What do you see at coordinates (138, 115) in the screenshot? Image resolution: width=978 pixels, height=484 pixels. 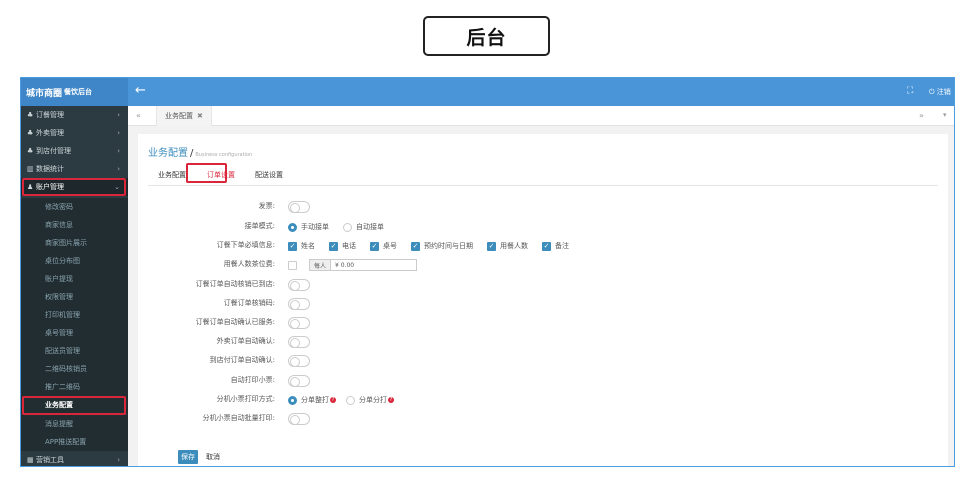 I see `tab-scroll-left-icon: «` at bounding box center [138, 115].